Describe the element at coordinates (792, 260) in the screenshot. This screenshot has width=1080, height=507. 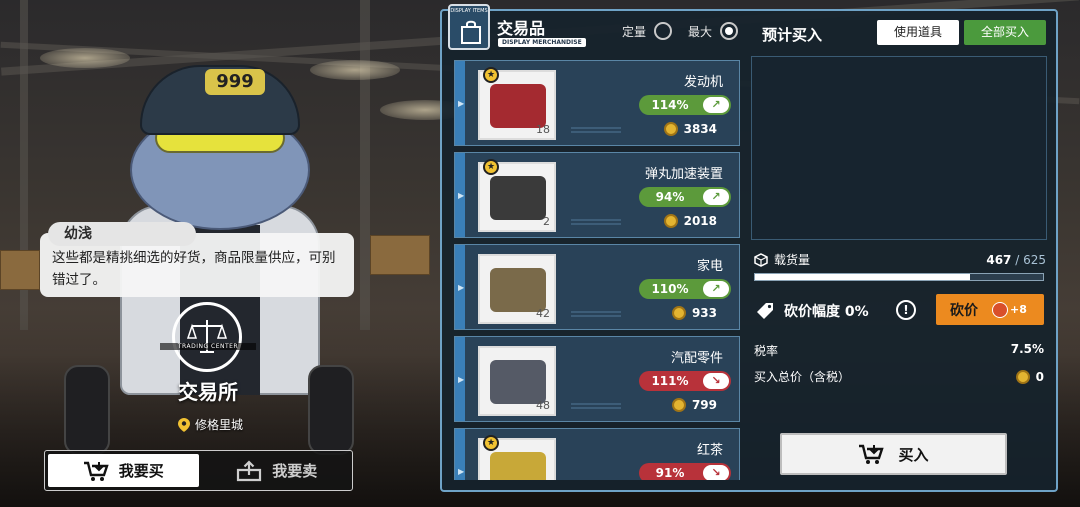
I see `cargo-label: 载货量` at that location.